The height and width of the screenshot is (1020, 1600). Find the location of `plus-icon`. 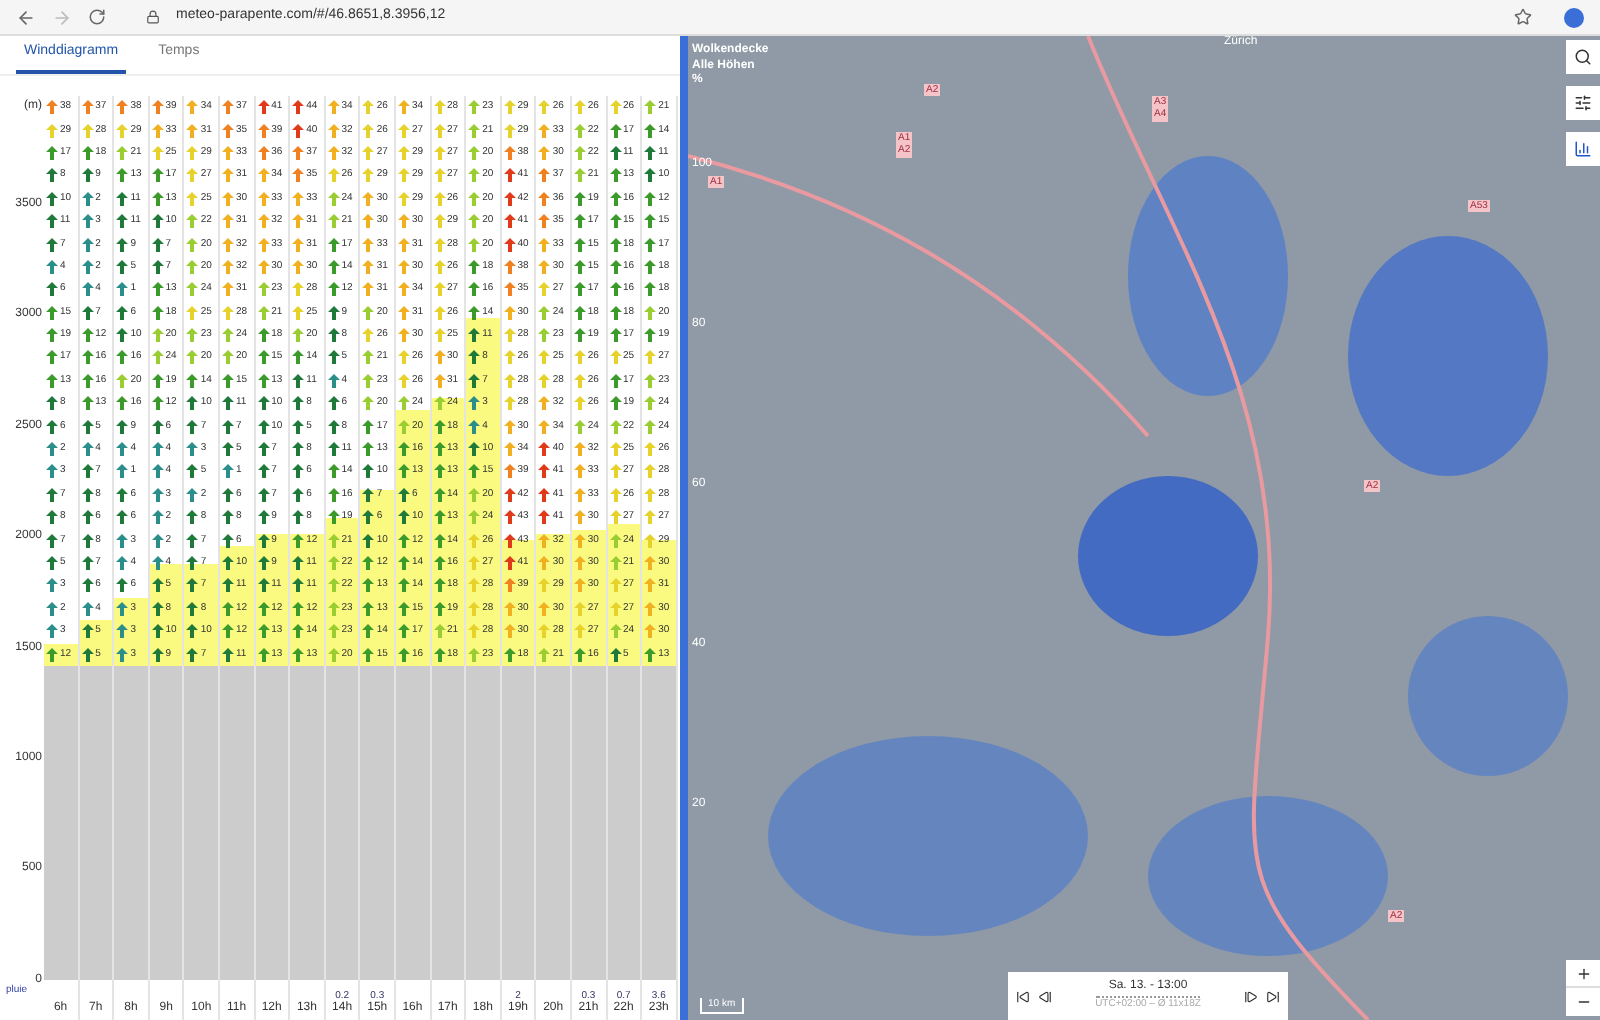

plus-icon is located at coordinates (1583, 973).